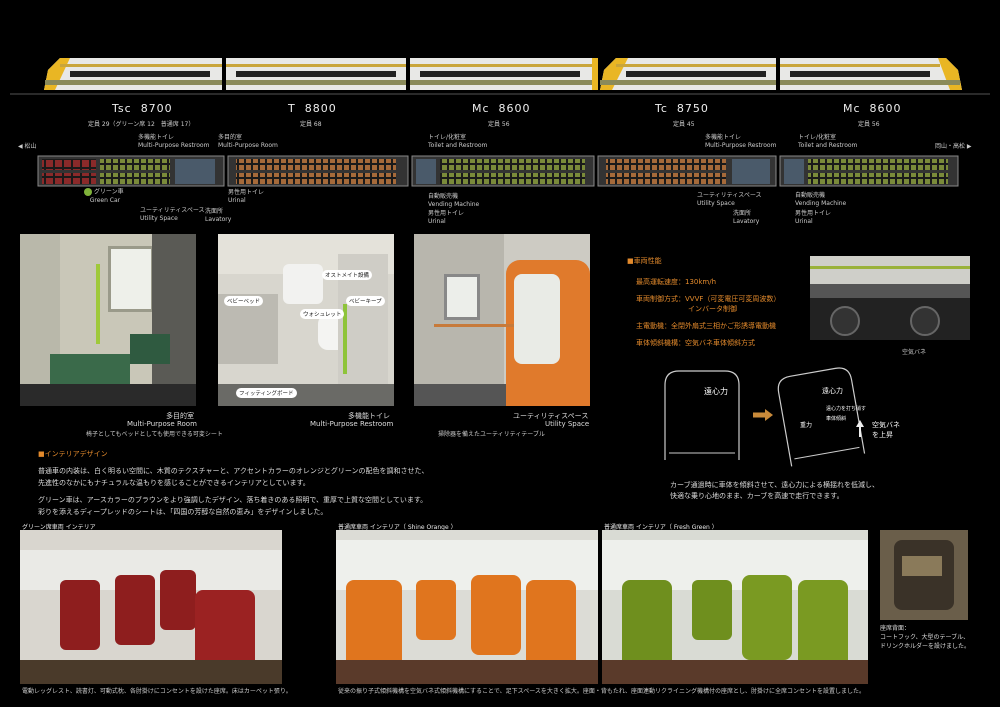 Image resolution: width=1000 pixels, height=707 pixels. What do you see at coordinates (174, 141) in the screenshot?
I see `label-toilet-1: 多機能トイレ Multi-Purpose Restroom` at bounding box center [174, 141].